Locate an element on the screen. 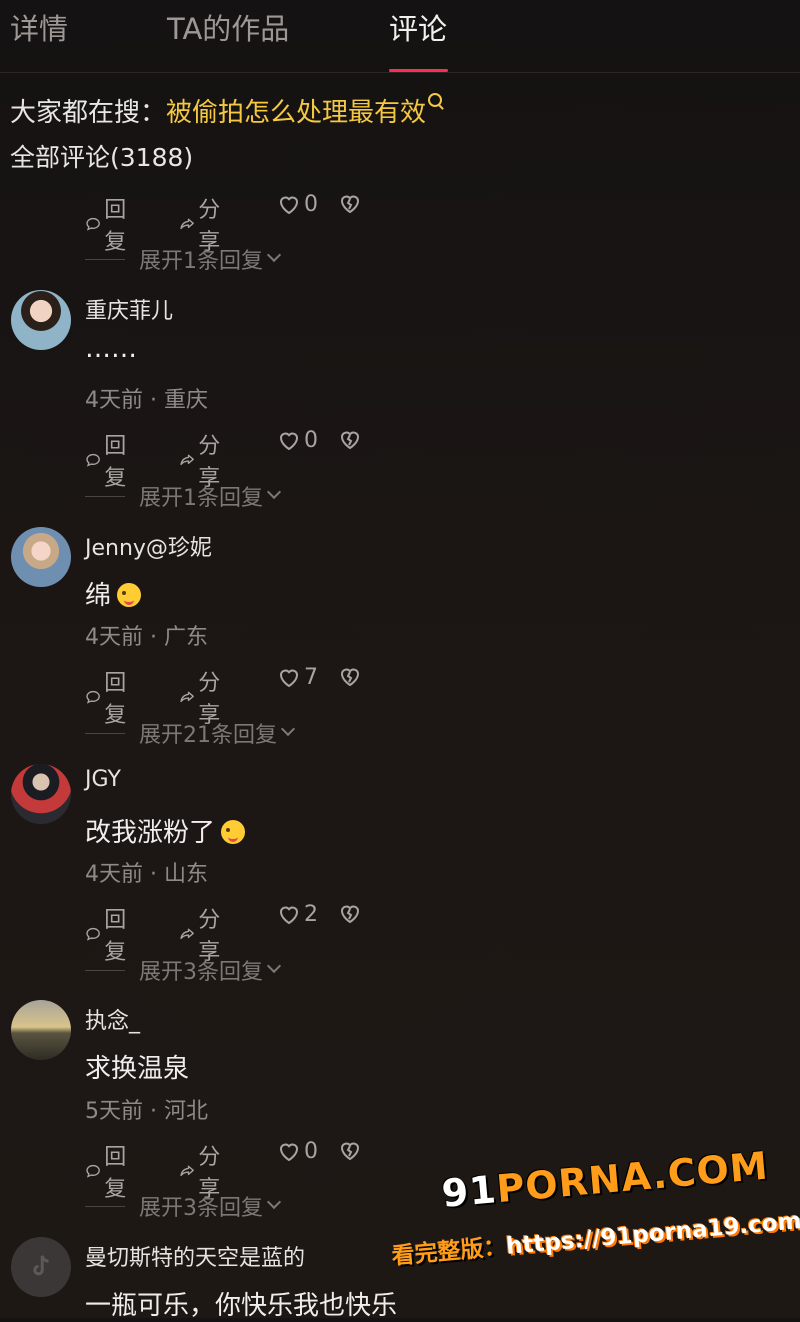 The width and height of the screenshot is (800, 1322). watermark-logo: 91PORNA.COM is located at coordinates (605, 1179).